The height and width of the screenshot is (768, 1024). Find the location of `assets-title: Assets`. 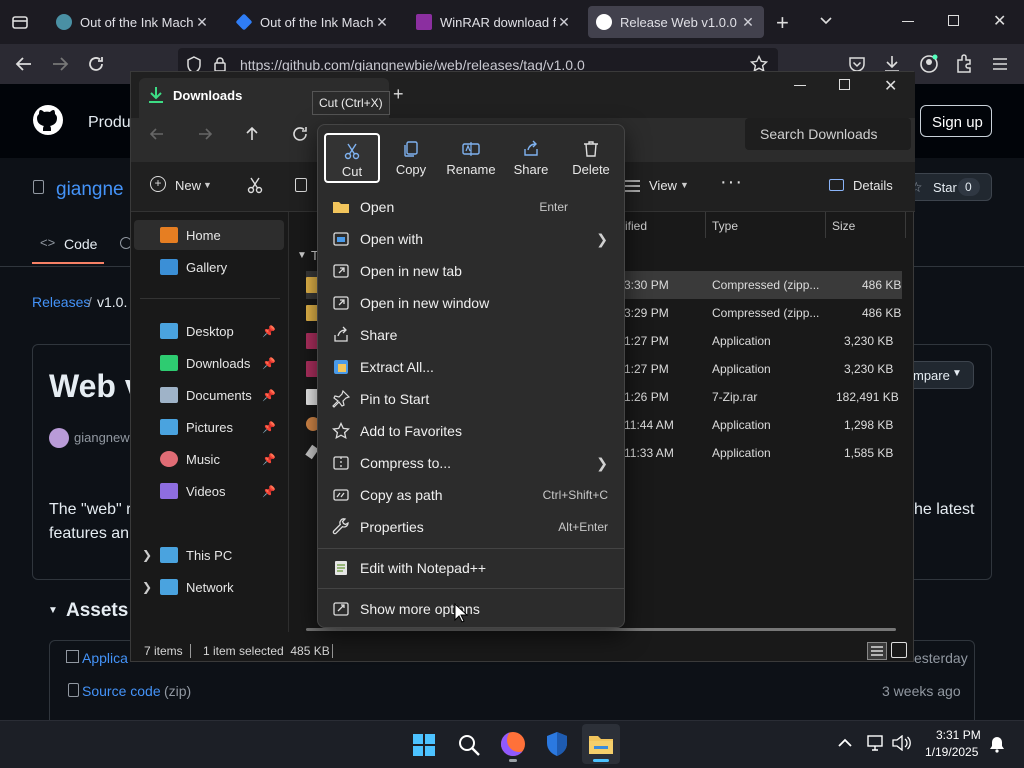

assets-title: Assets is located at coordinates (97, 611).